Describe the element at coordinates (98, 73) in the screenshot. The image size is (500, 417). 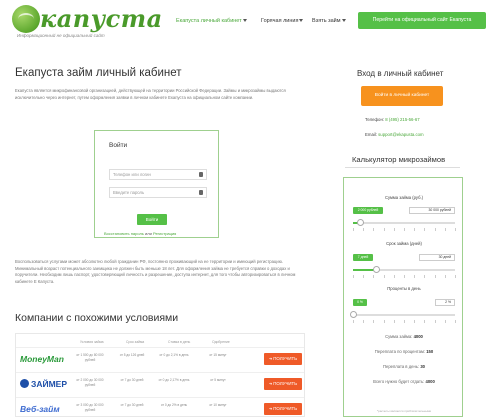
I see `page-title: Екапуста займ личный кабинет` at that location.